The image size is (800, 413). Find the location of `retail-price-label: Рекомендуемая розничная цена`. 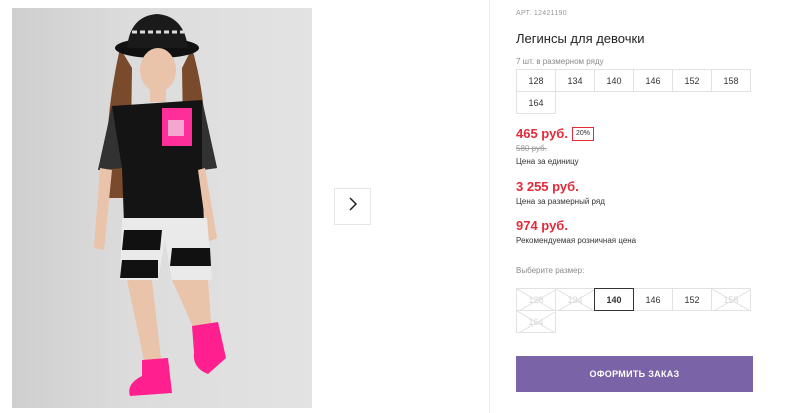

retail-price-label: Рекомендуемая розничная цена is located at coordinates (576, 240).